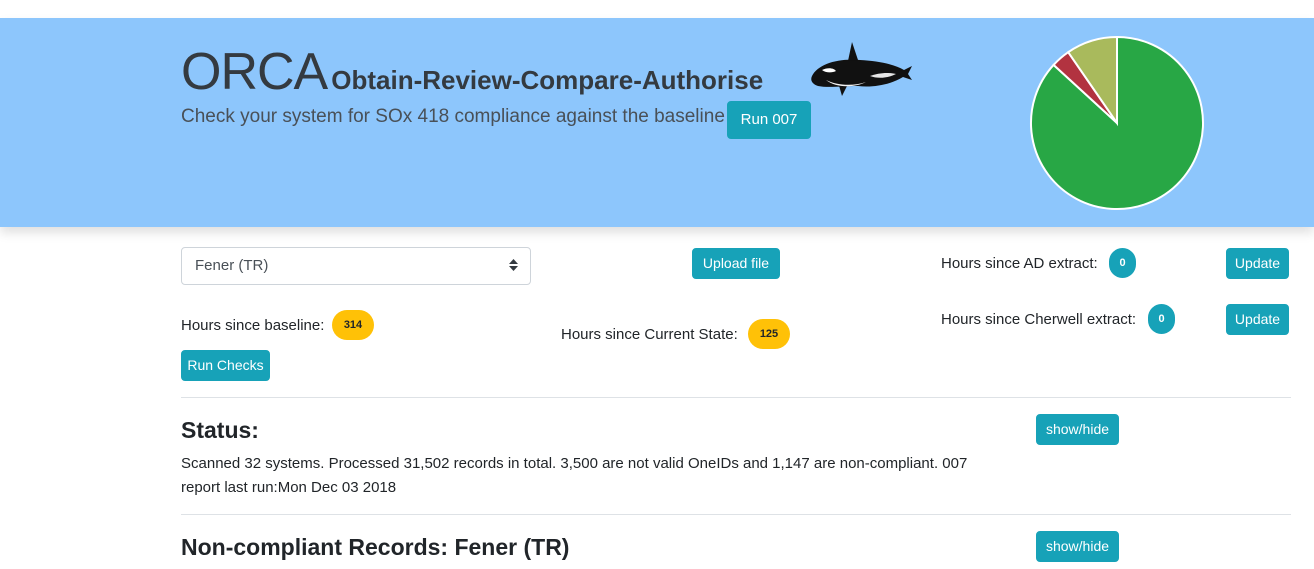  Describe the element at coordinates (1122, 263) in the screenshot. I see `ad-extract-hours-badge: 0` at that location.